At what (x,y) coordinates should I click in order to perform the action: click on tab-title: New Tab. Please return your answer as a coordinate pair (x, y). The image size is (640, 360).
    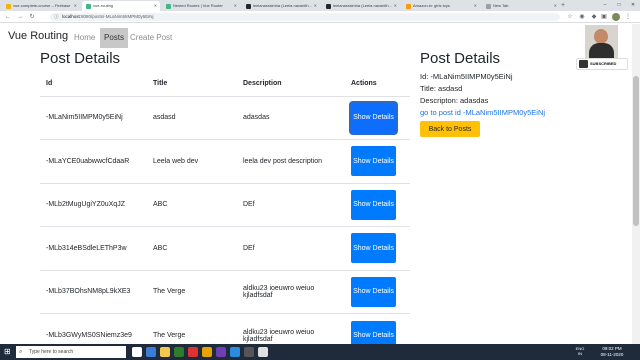
    Looking at the image, I should click on (501, 5).